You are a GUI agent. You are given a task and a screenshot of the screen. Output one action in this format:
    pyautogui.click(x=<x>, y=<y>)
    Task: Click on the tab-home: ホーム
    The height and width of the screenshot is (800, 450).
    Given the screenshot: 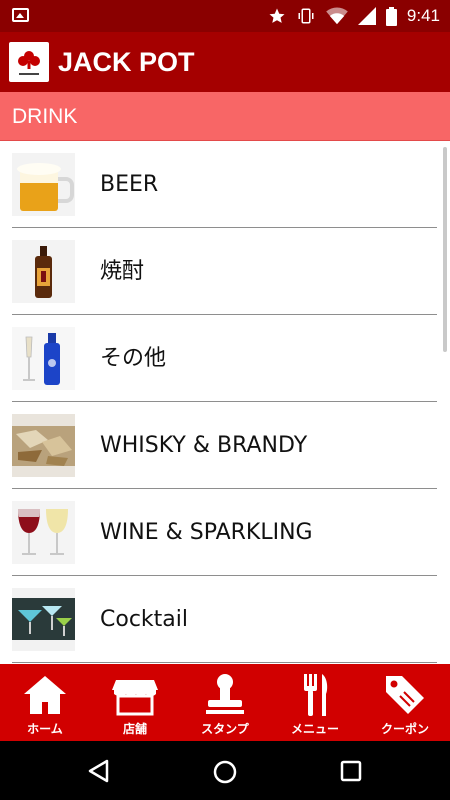 What is the action you would take?
    pyautogui.click(x=45, y=702)
    